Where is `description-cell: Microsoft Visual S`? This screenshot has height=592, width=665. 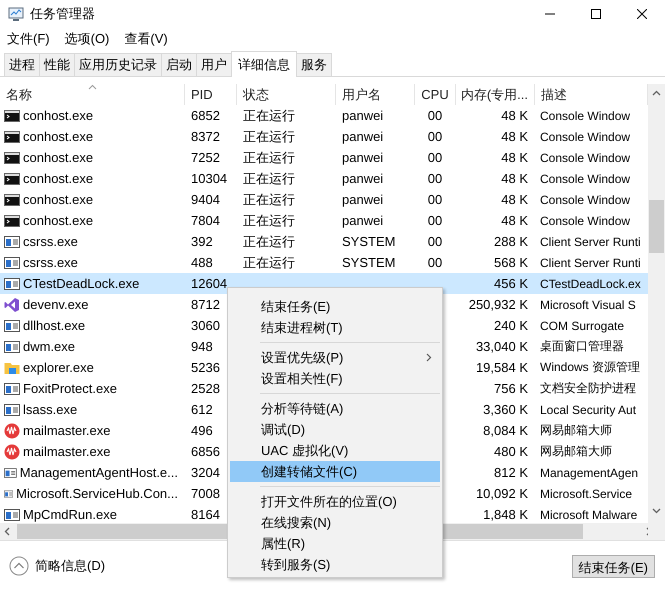 description-cell: Microsoft Visual S is located at coordinates (588, 305).